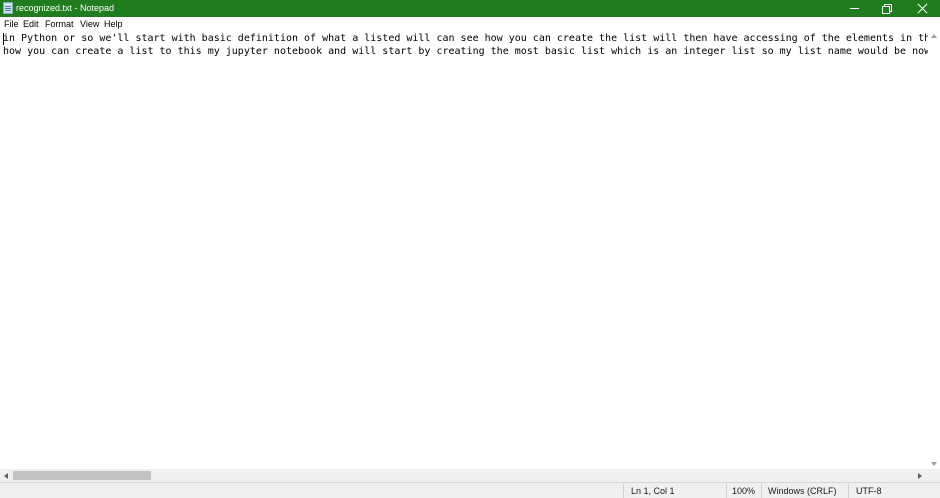 This screenshot has height=498, width=940. Describe the element at coordinates (802, 491) in the screenshot. I see `line-ending: Windows (CRLF)` at that location.